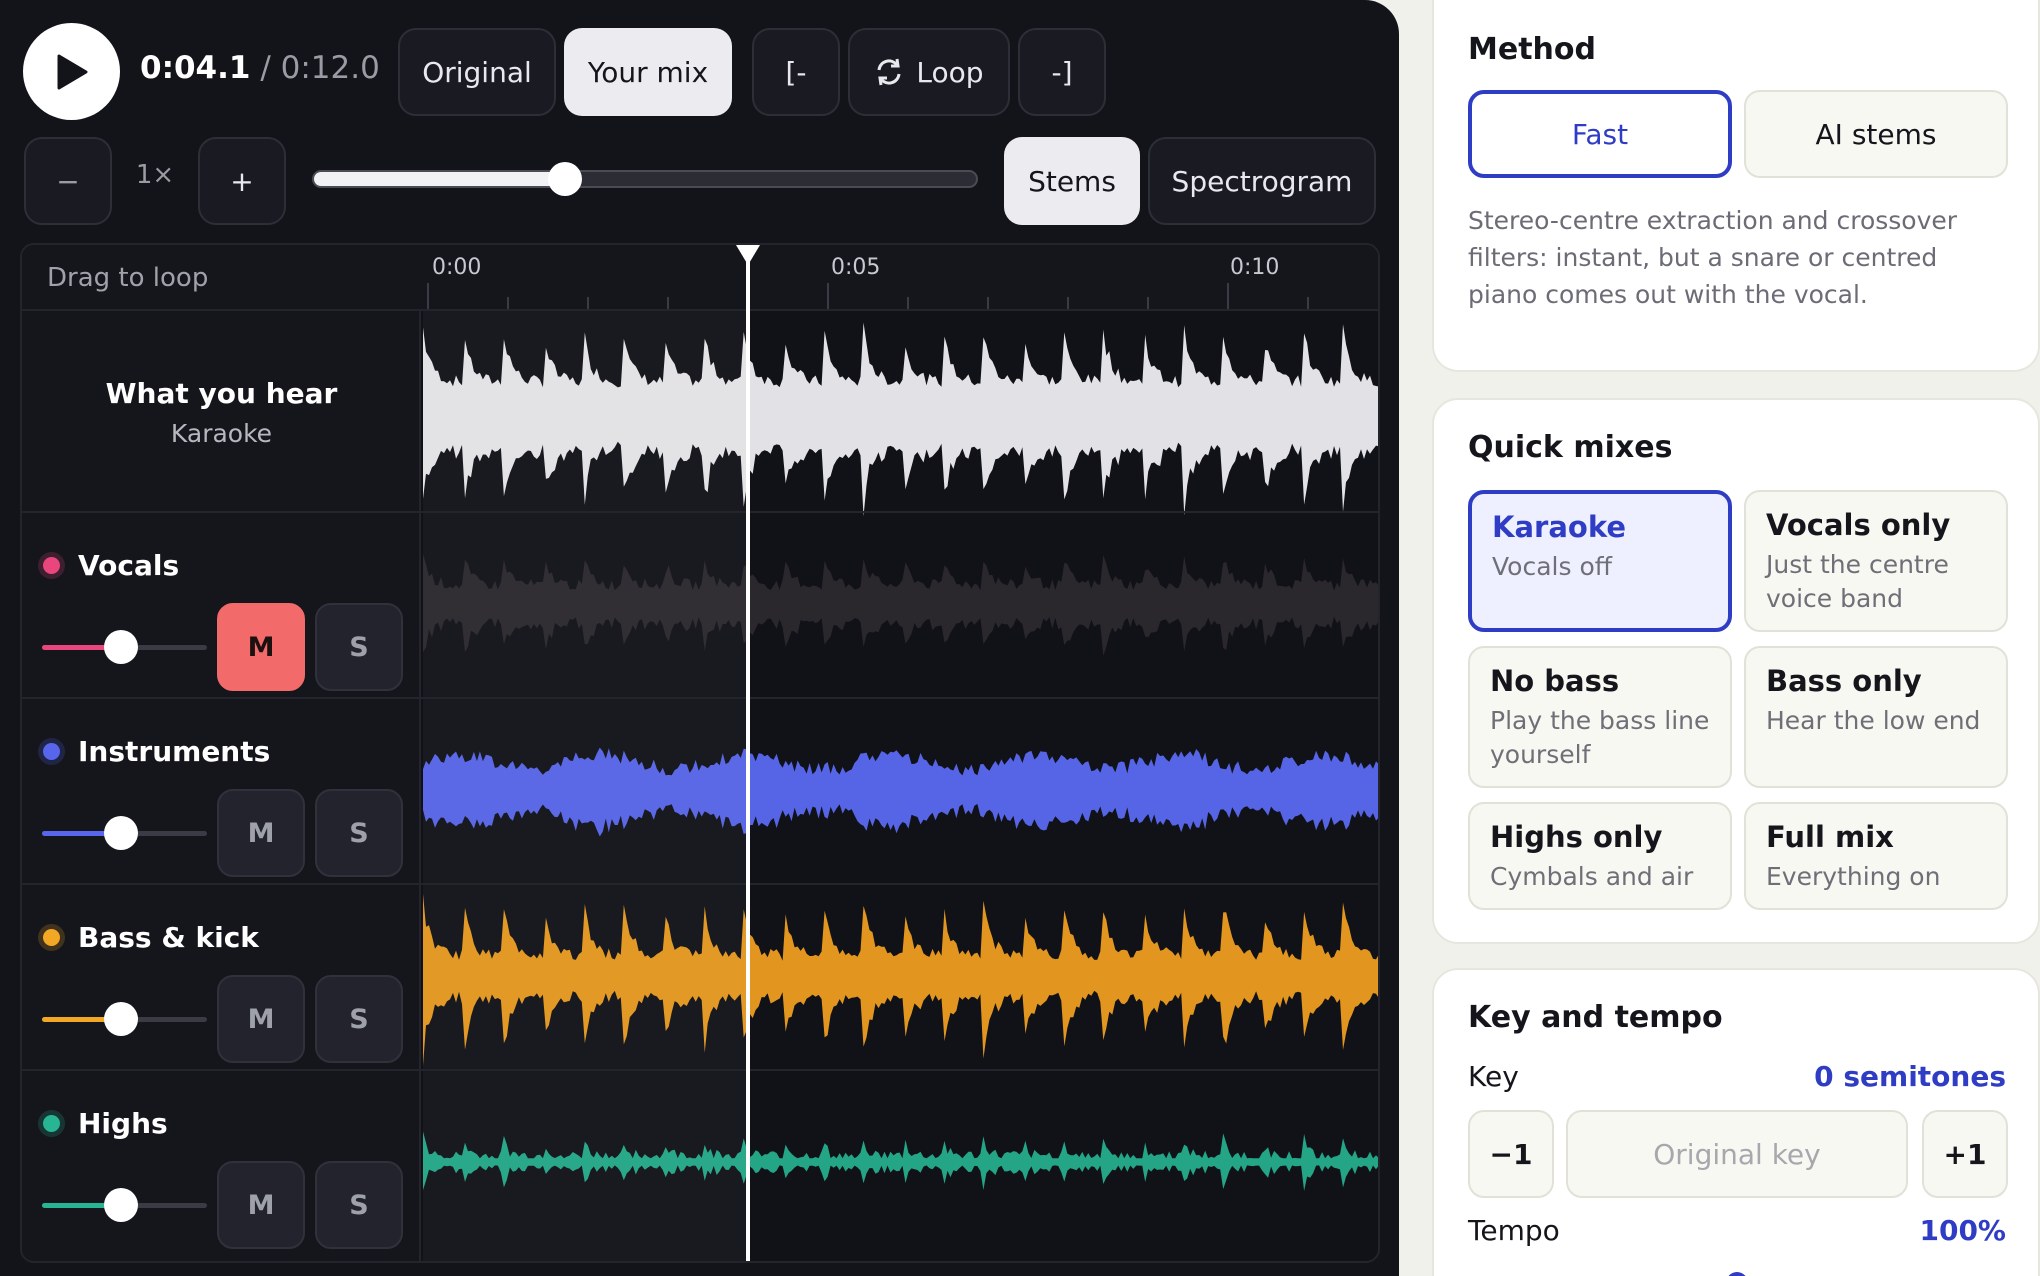 The height and width of the screenshot is (1276, 2040). I want to click on time-display: 0:04.1 / 0:12.0, so click(260, 68).